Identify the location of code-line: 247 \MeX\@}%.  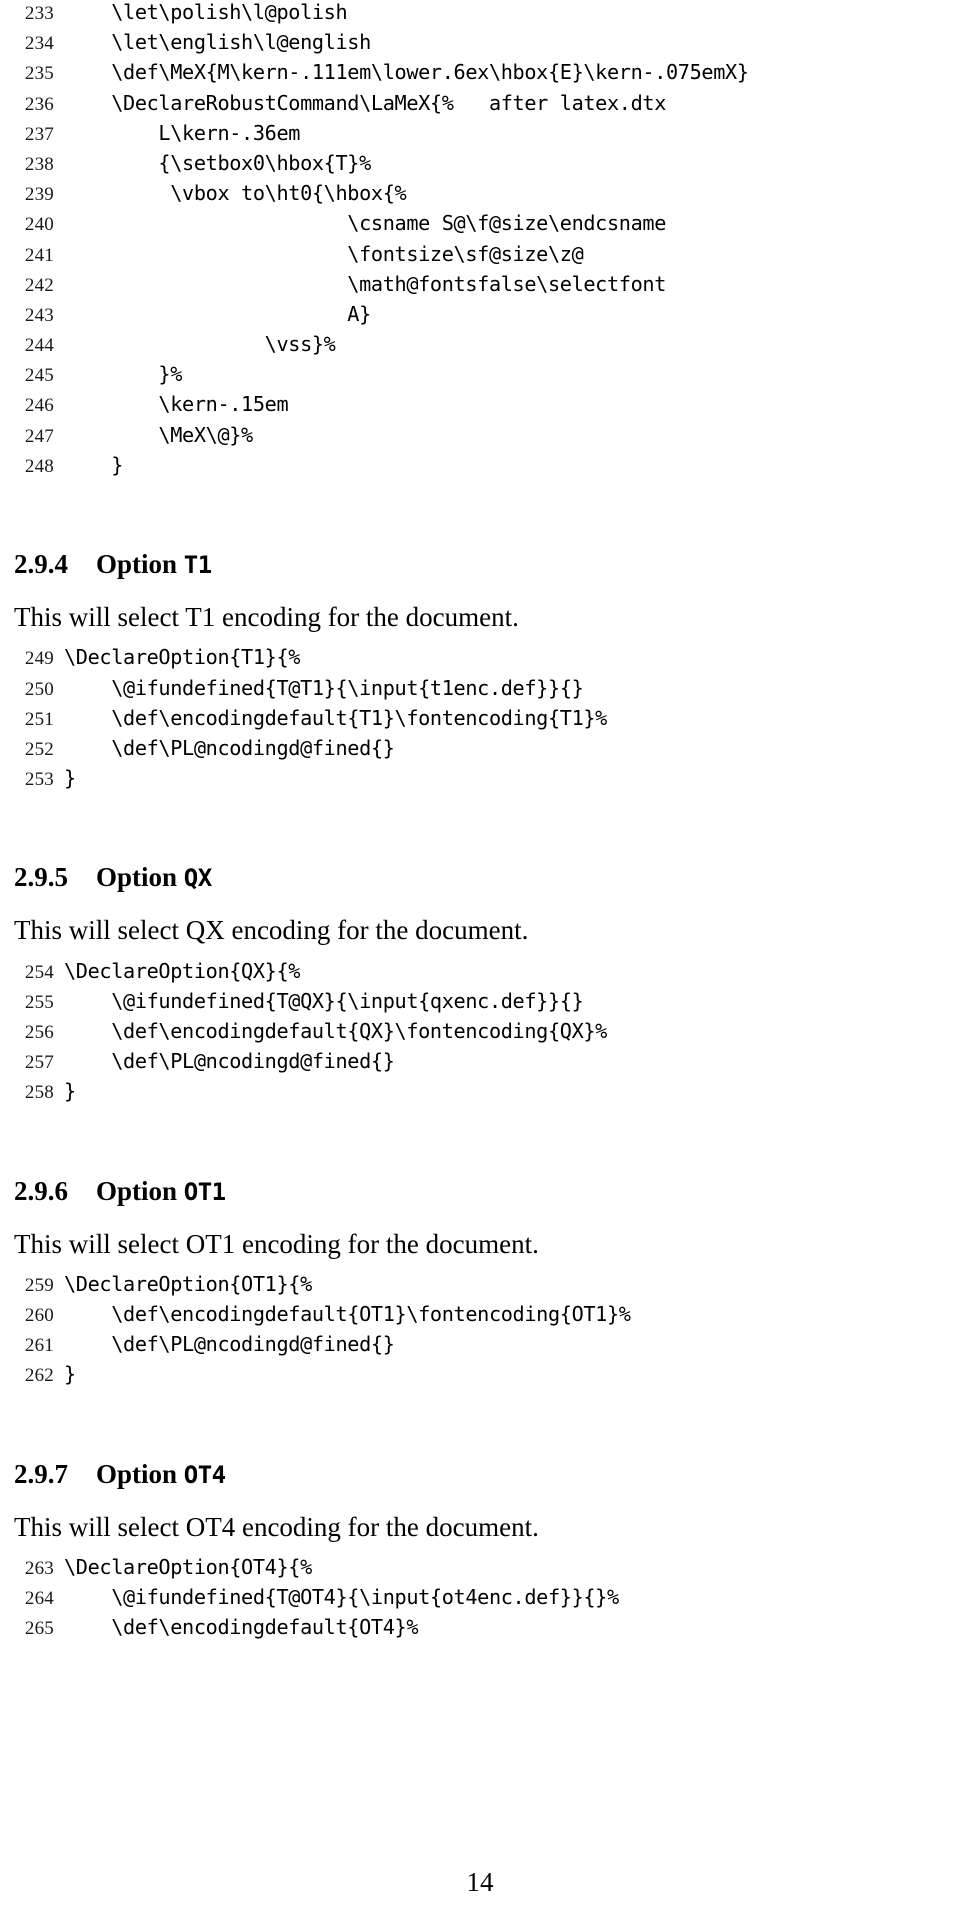
(480, 438).